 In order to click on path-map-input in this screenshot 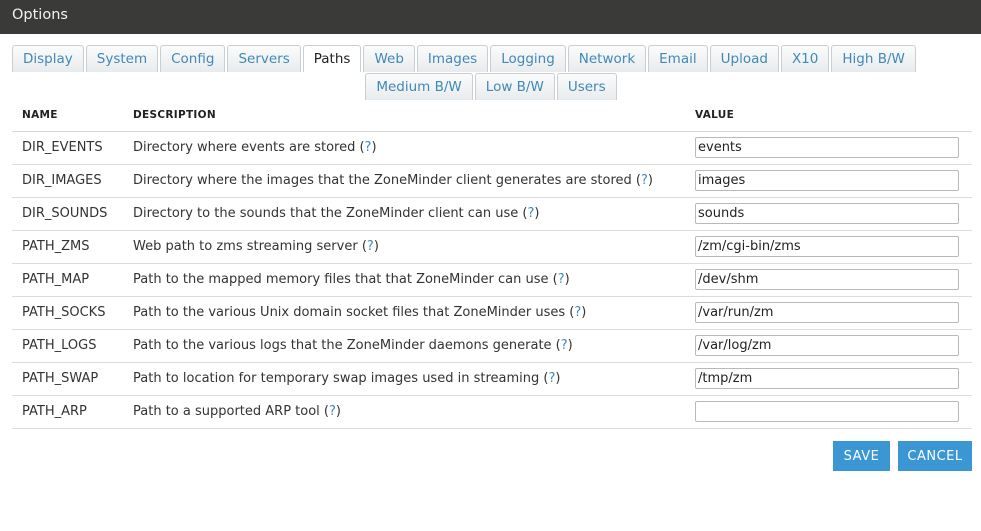, I will do `click(827, 279)`.